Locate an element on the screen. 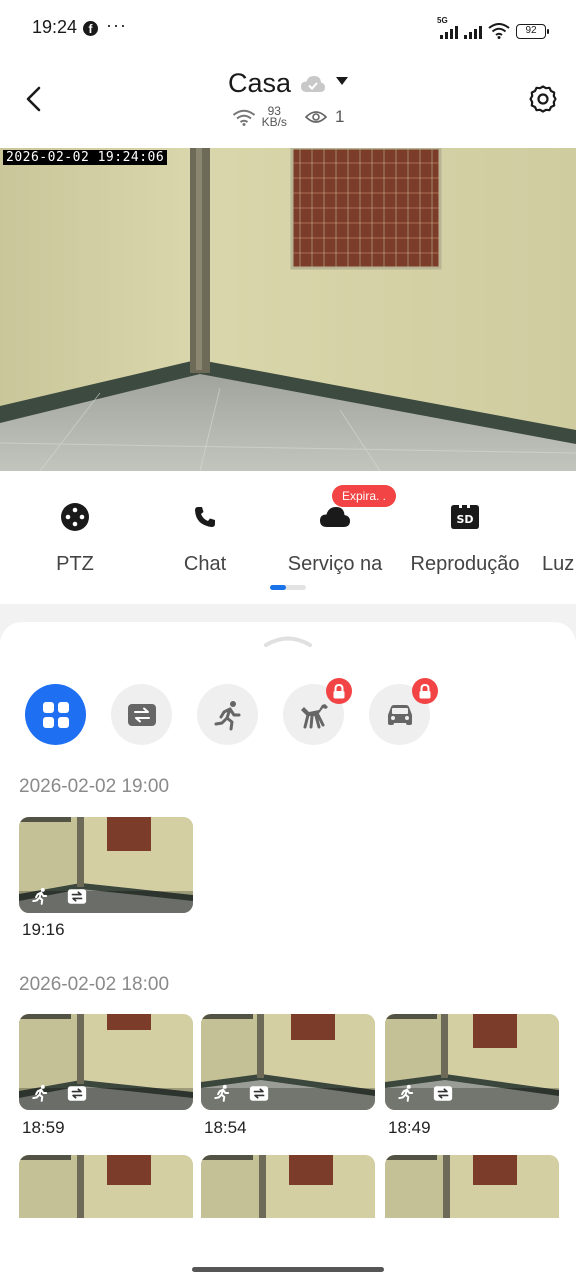  tool-chat: Chat is located at coordinates (205, 537).